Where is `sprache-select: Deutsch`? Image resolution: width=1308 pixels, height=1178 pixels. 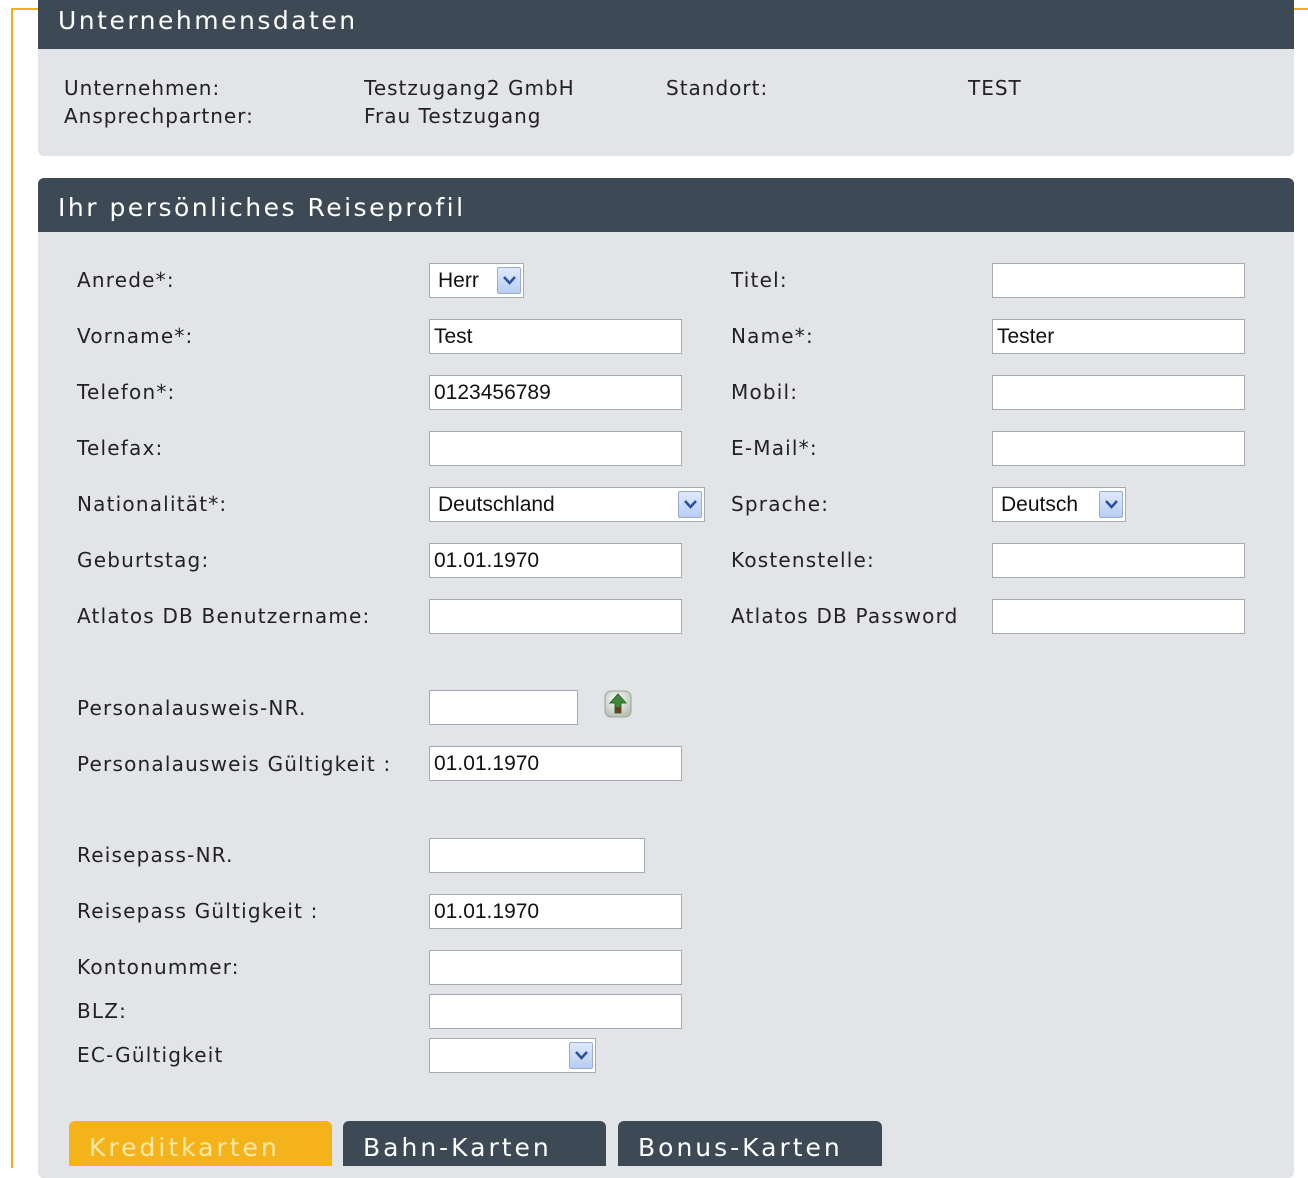
sprache-select: Deutsch is located at coordinates (1059, 504).